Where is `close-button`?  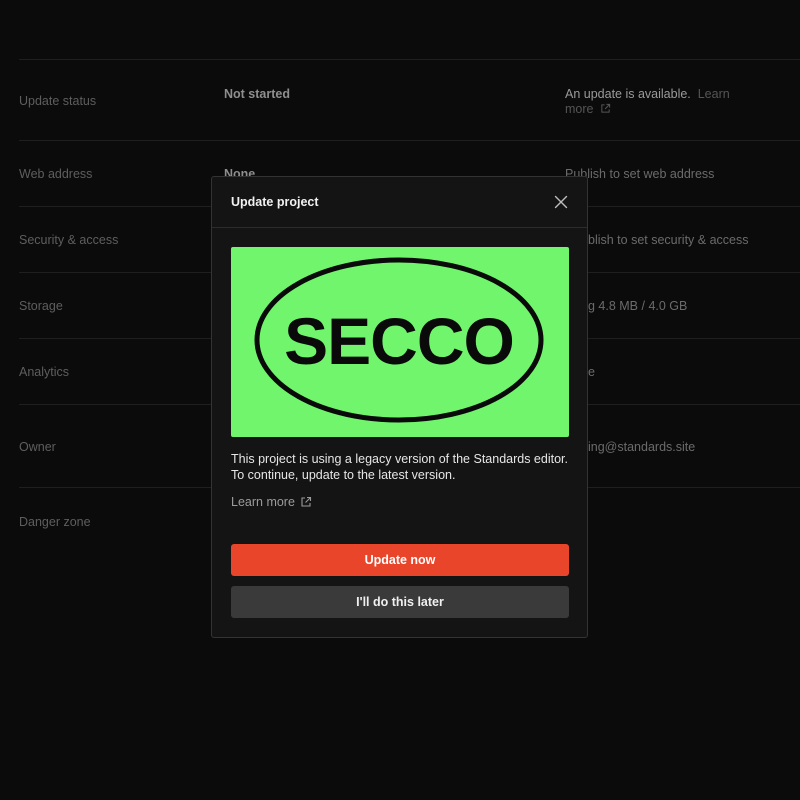
close-button is located at coordinates (561, 202).